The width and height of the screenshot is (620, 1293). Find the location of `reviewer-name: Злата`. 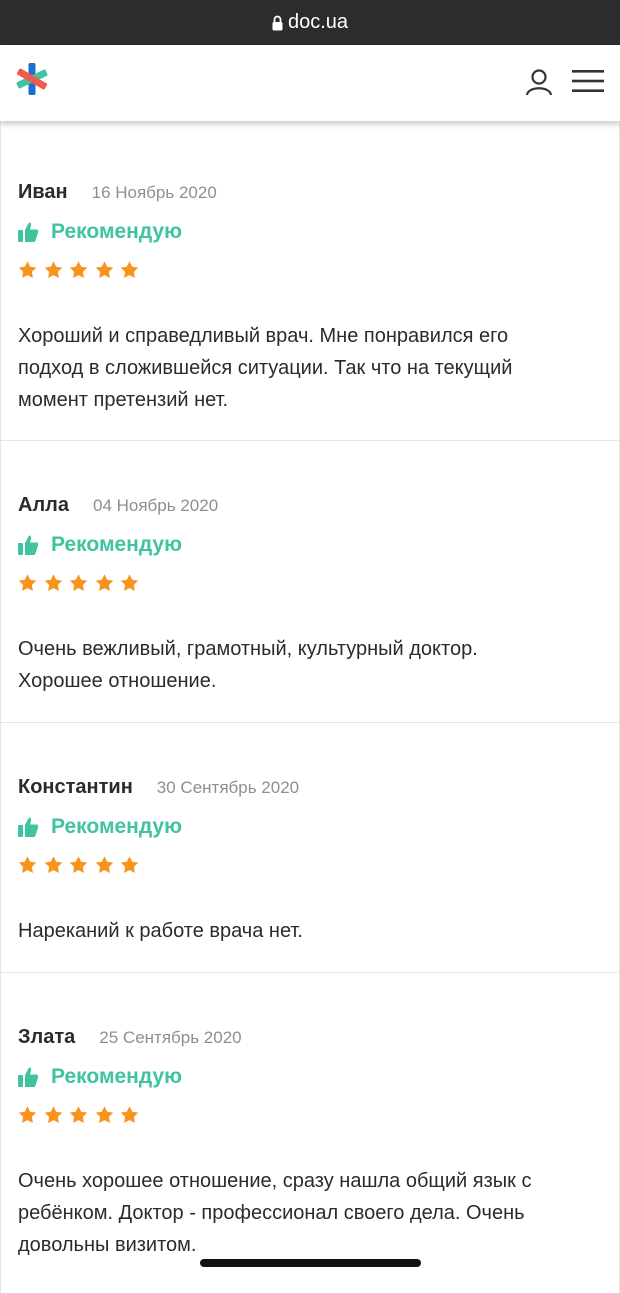

reviewer-name: Злата is located at coordinates (47, 1037).